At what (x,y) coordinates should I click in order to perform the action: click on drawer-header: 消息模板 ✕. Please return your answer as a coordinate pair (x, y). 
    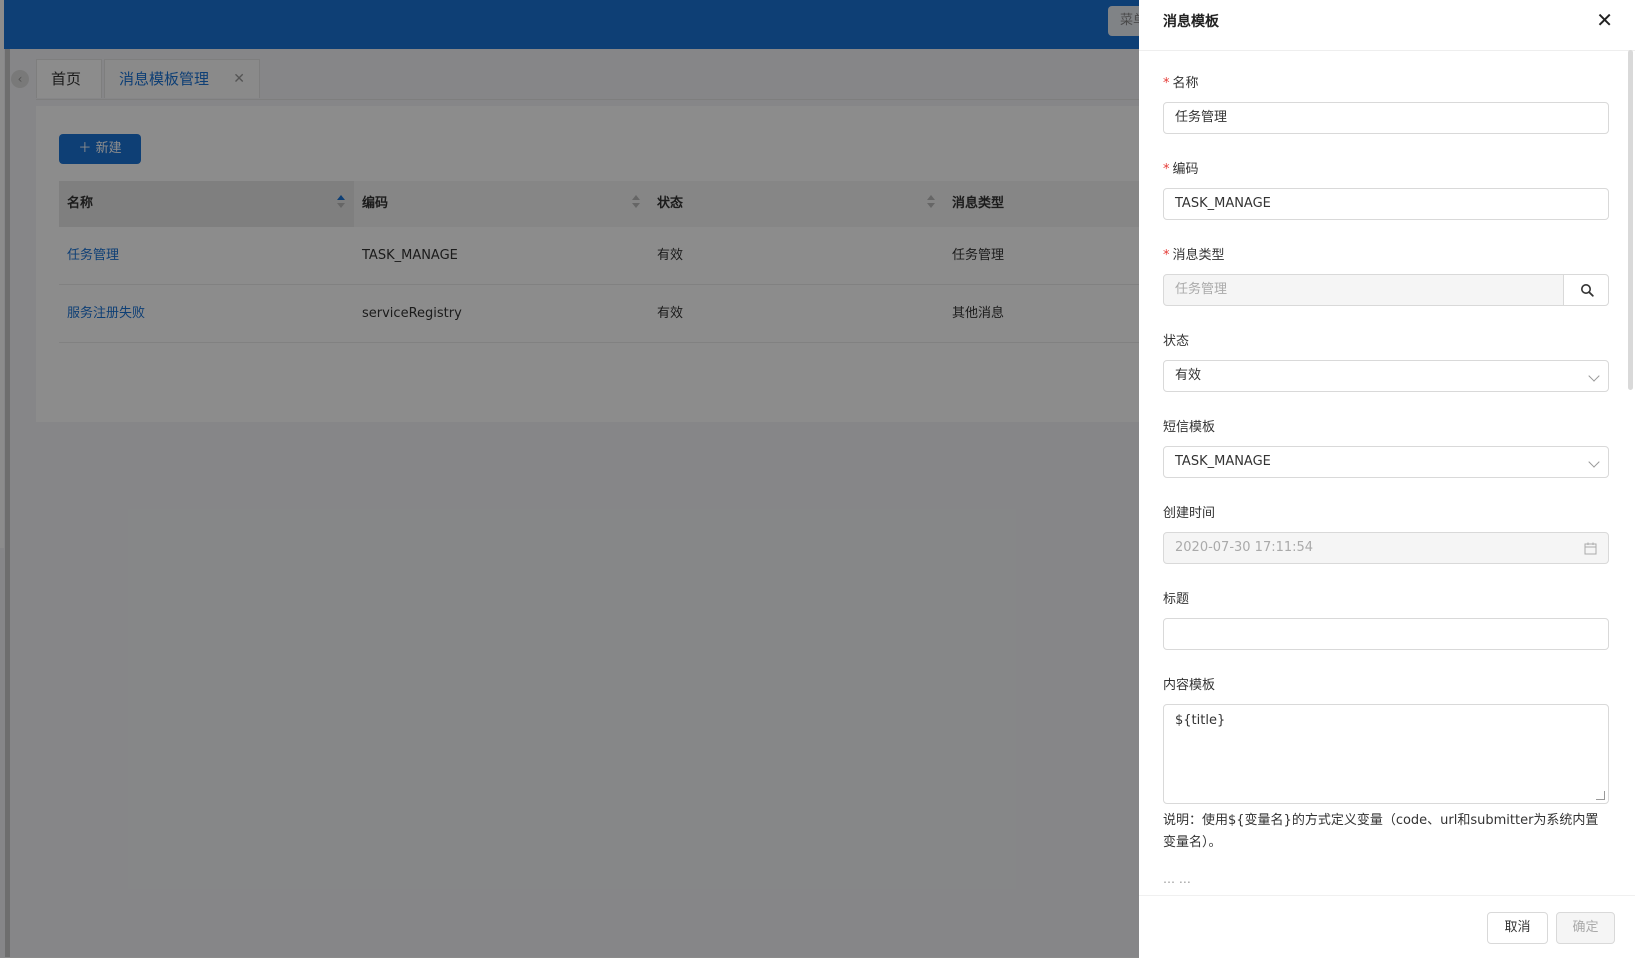
    Looking at the image, I should click on (1387, 25).